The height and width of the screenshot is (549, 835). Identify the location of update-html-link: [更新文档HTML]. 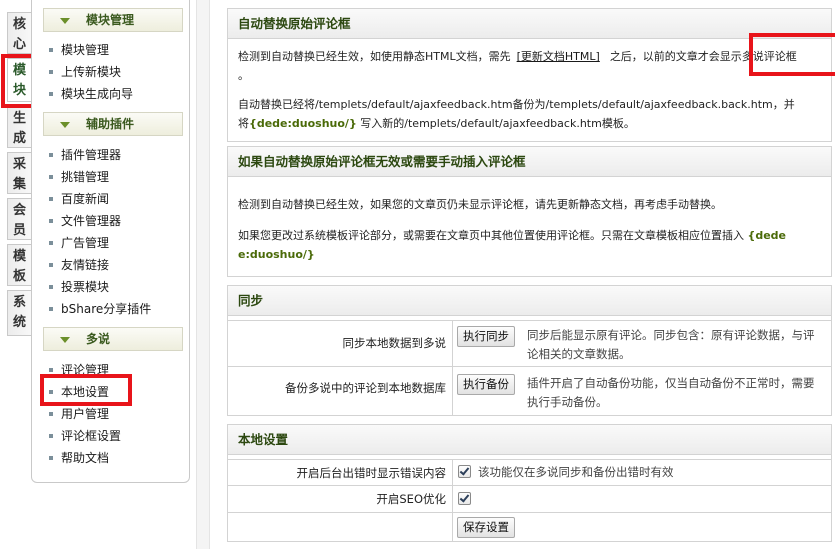
(558, 56).